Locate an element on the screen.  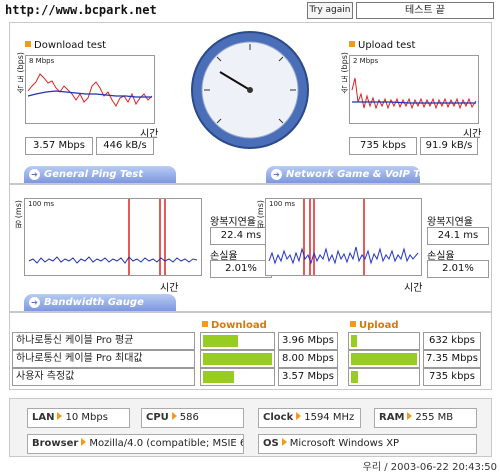
download-speed-line is located at coordinates (90, 90).